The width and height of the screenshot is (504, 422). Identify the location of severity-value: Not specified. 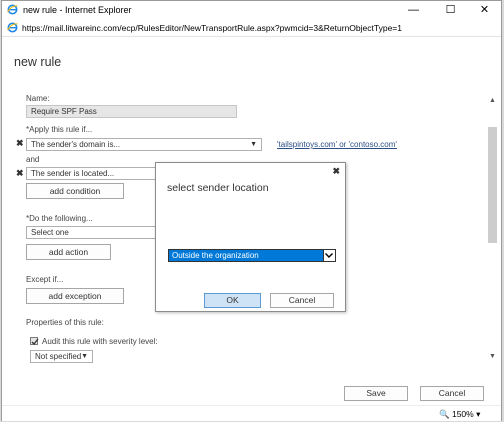
(58, 356).